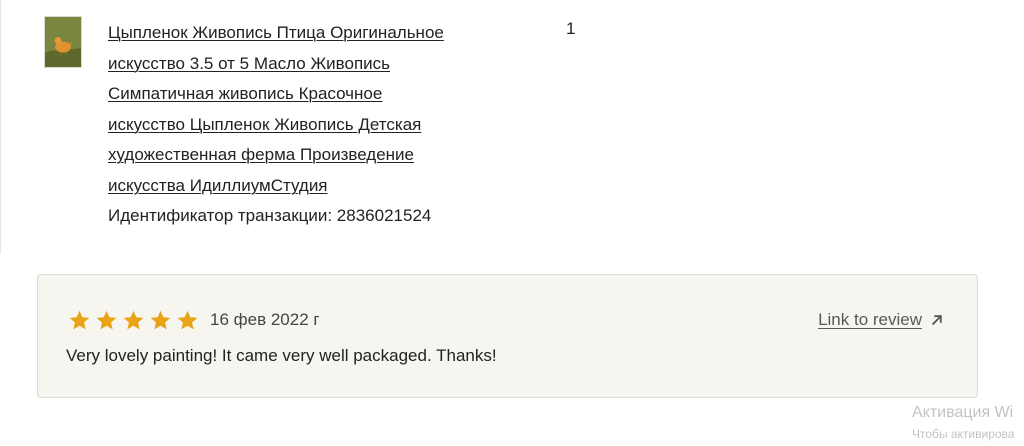 The image size is (1024, 446). What do you see at coordinates (245, 94) in the screenshot?
I see `item-title-line: Симпатичная живопись Красочное` at bounding box center [245, 94].